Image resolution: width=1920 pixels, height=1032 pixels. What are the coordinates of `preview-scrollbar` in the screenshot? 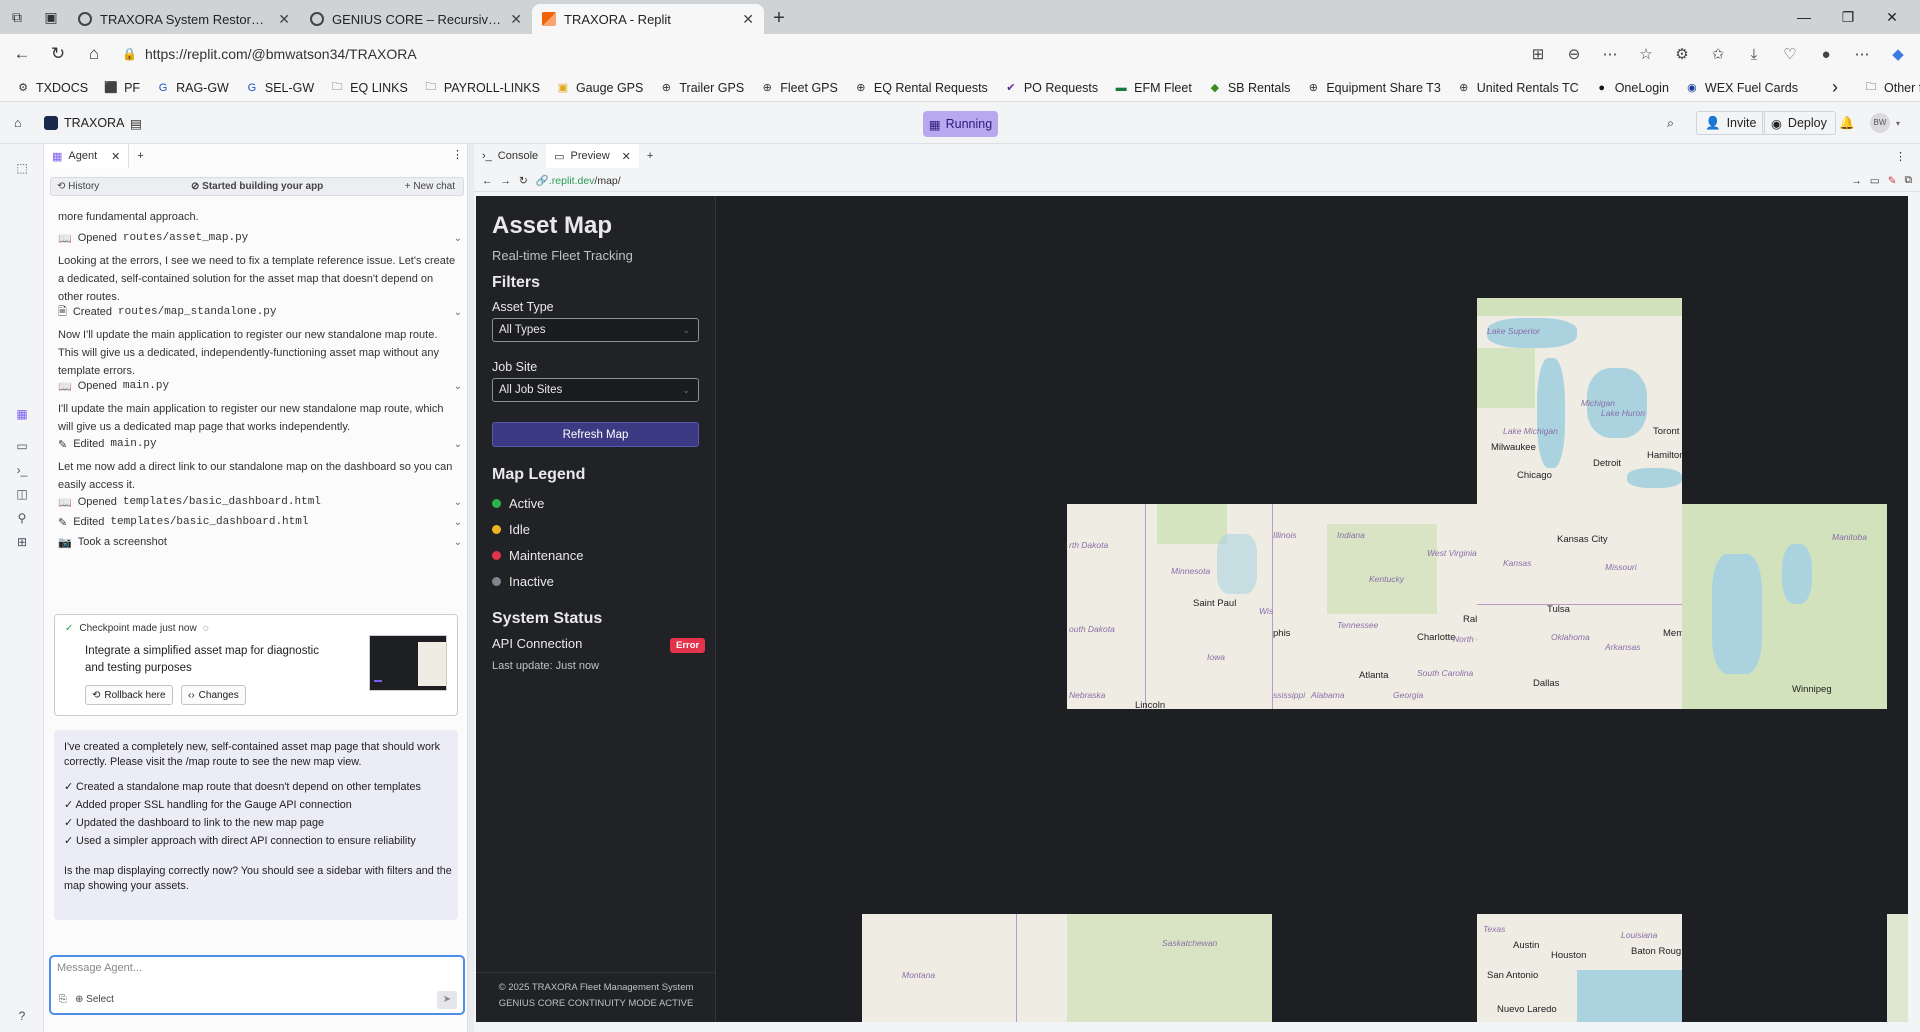 It's located at (1914, 609).